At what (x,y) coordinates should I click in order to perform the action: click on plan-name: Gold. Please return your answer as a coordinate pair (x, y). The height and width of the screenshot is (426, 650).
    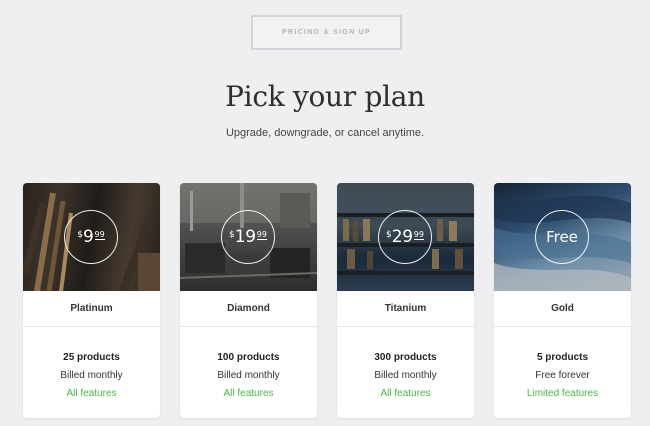
    Looking at the image, I should click on (562, 309).